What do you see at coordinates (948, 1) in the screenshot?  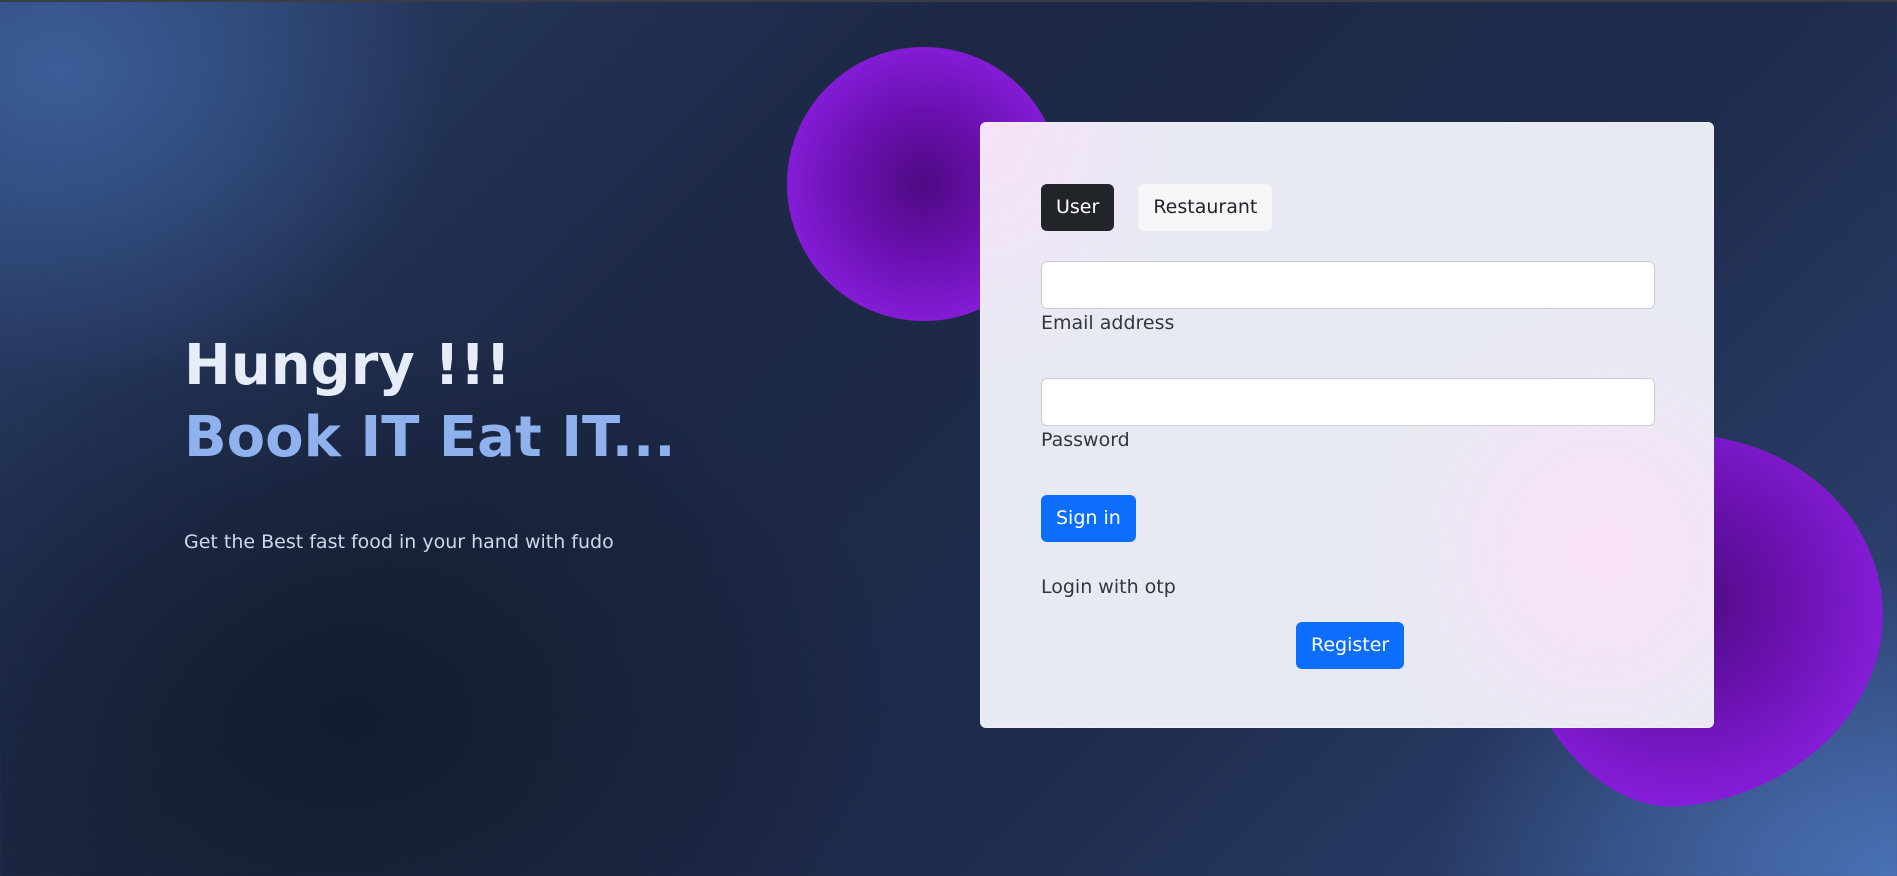 I see `window-top-border` at bounding box center [948, 1].